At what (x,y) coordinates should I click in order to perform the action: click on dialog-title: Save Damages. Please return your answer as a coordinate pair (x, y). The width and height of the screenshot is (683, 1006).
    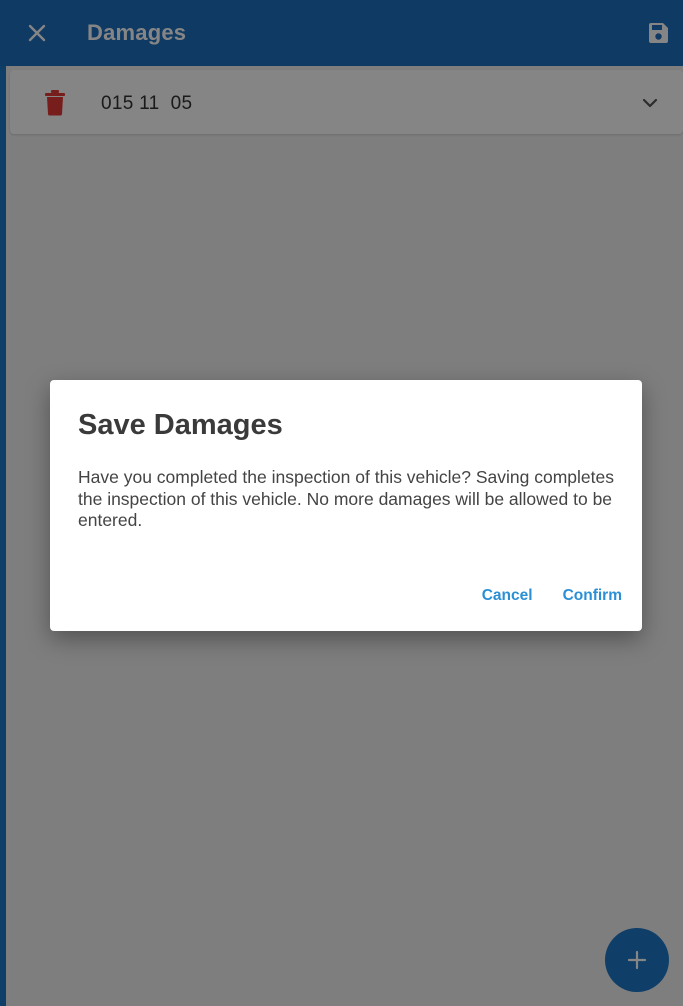
    Looking at the image, I should click on (180, 425).